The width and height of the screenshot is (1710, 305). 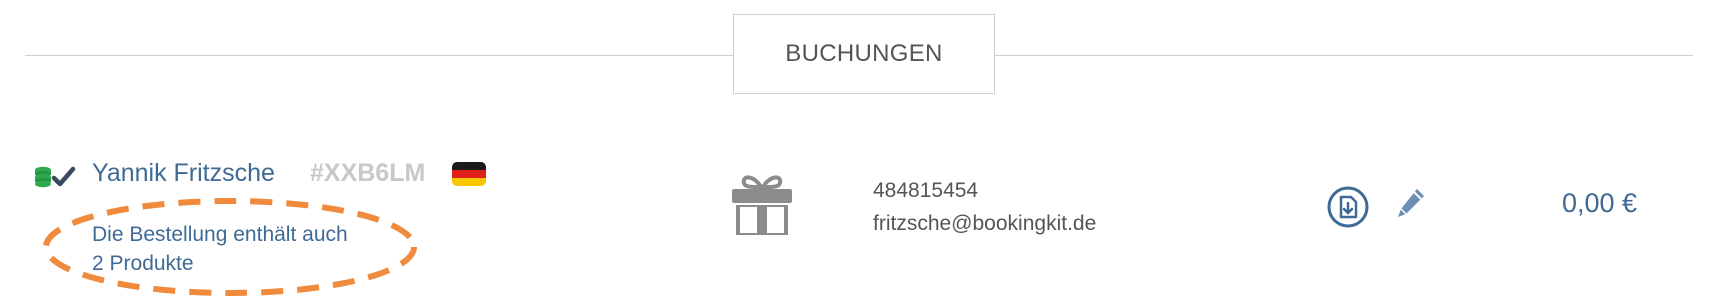 I want to click on products-note-line1: Die Bestellung enthält auch, so click(x=220, y=234).